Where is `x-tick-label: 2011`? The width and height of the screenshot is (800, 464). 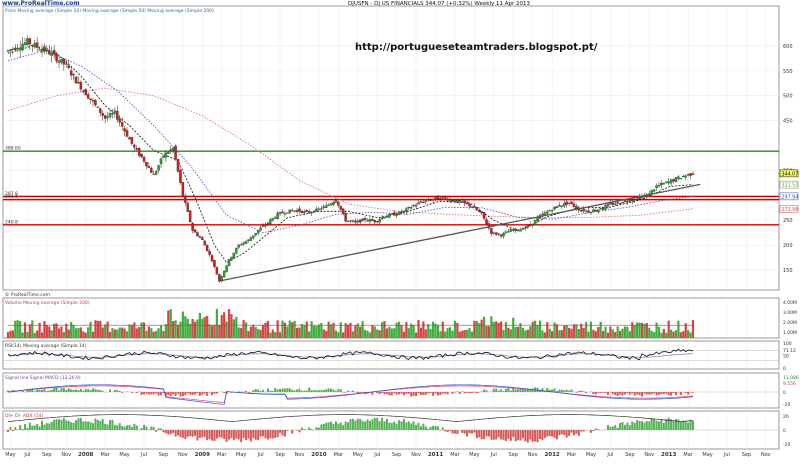 x-tick-label: 2011 is located at coordinates (435, 455).